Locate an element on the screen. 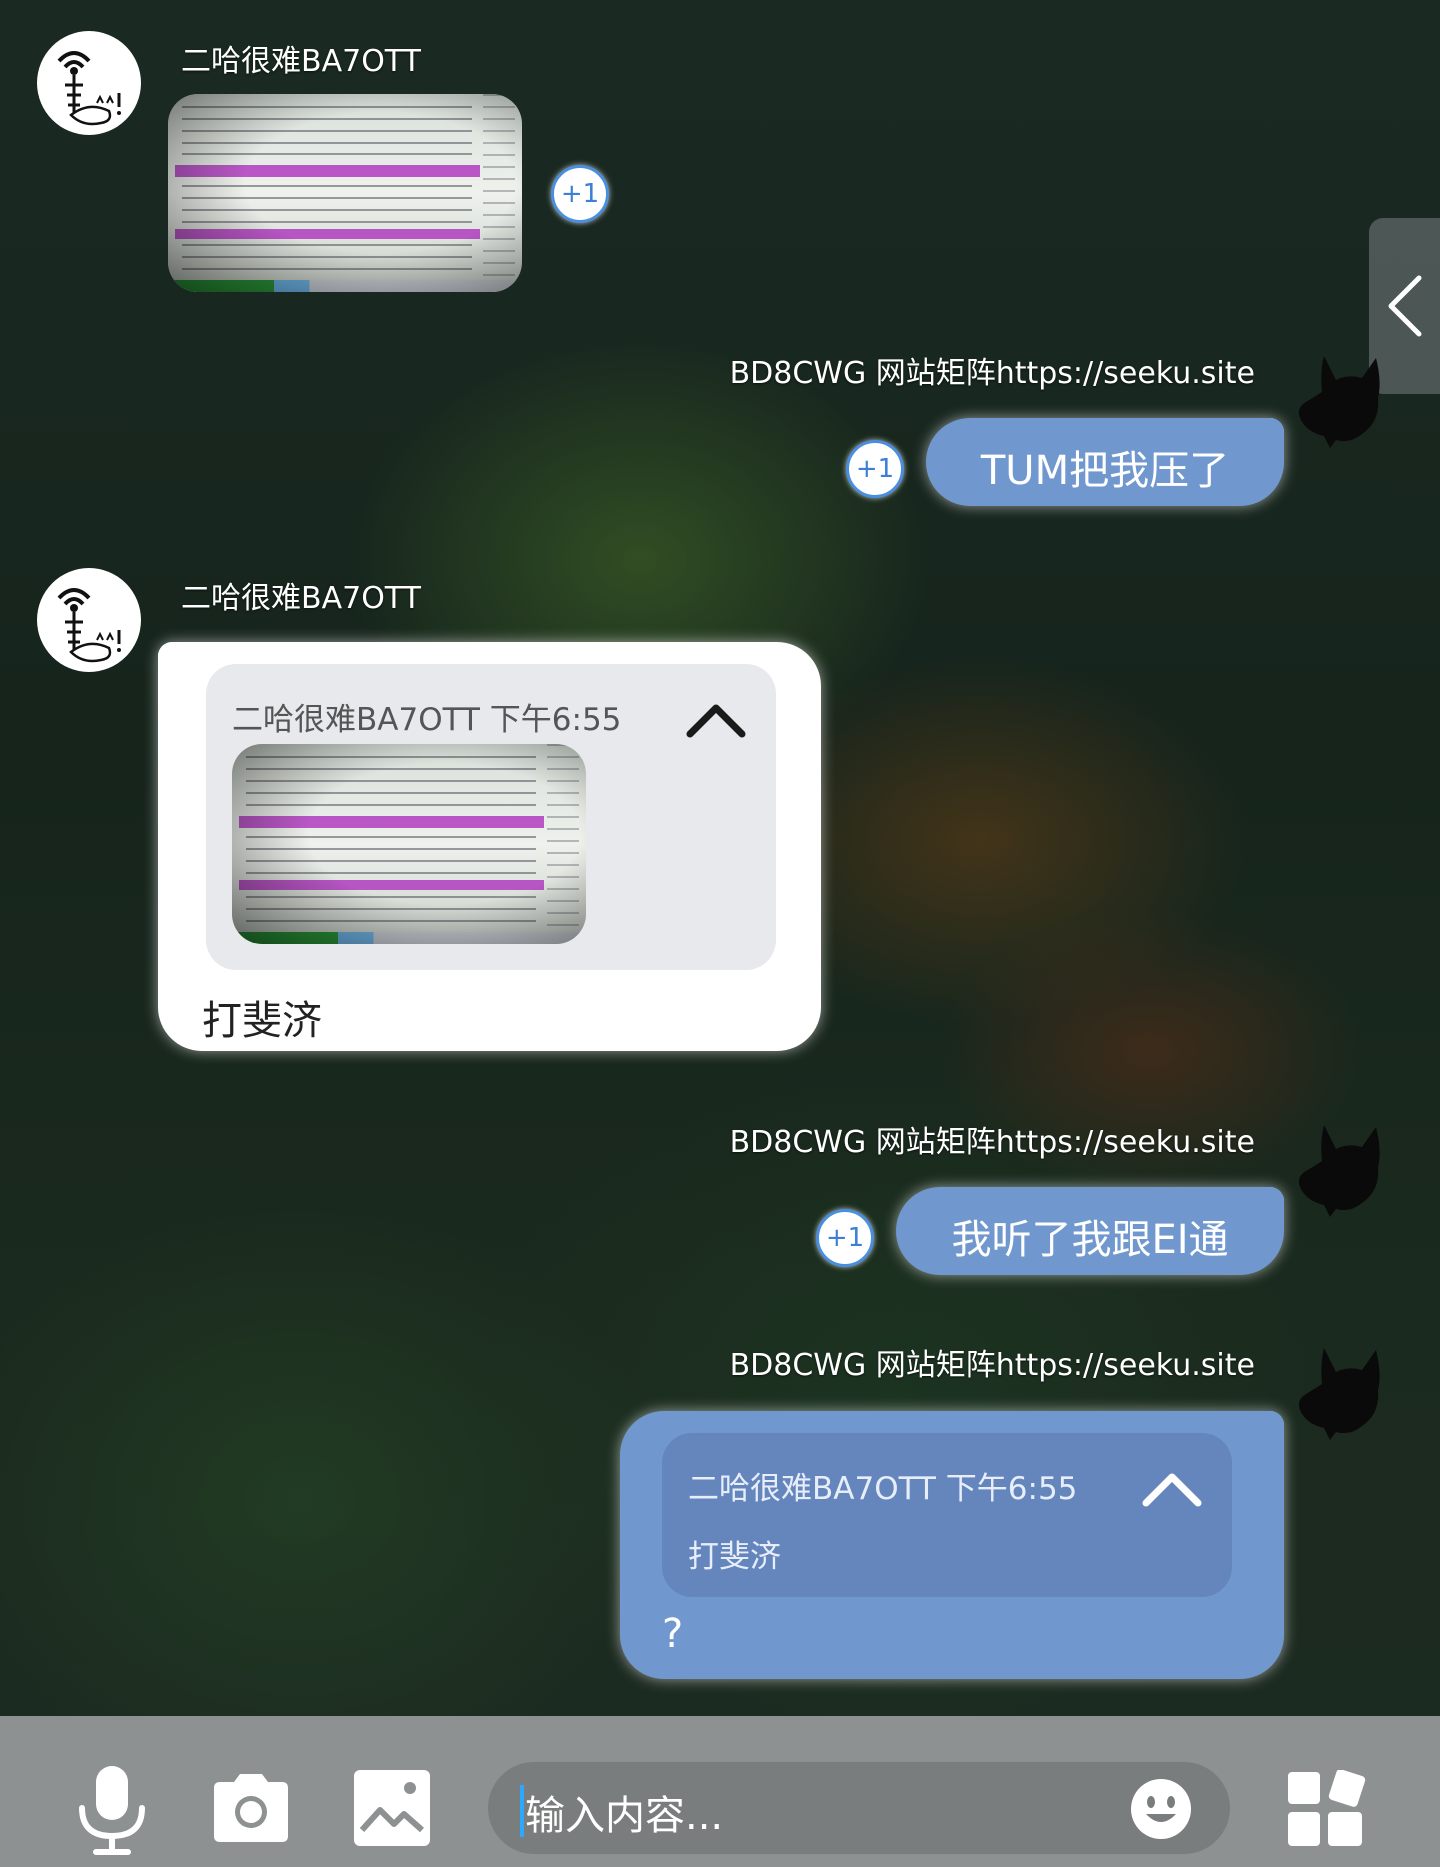 The width and height of the screenshot is (1440, 1867). quote-message-bubble: 二哈很难BA7OTT 下午6:55 打斐济 is located at coordinates (489, 846).